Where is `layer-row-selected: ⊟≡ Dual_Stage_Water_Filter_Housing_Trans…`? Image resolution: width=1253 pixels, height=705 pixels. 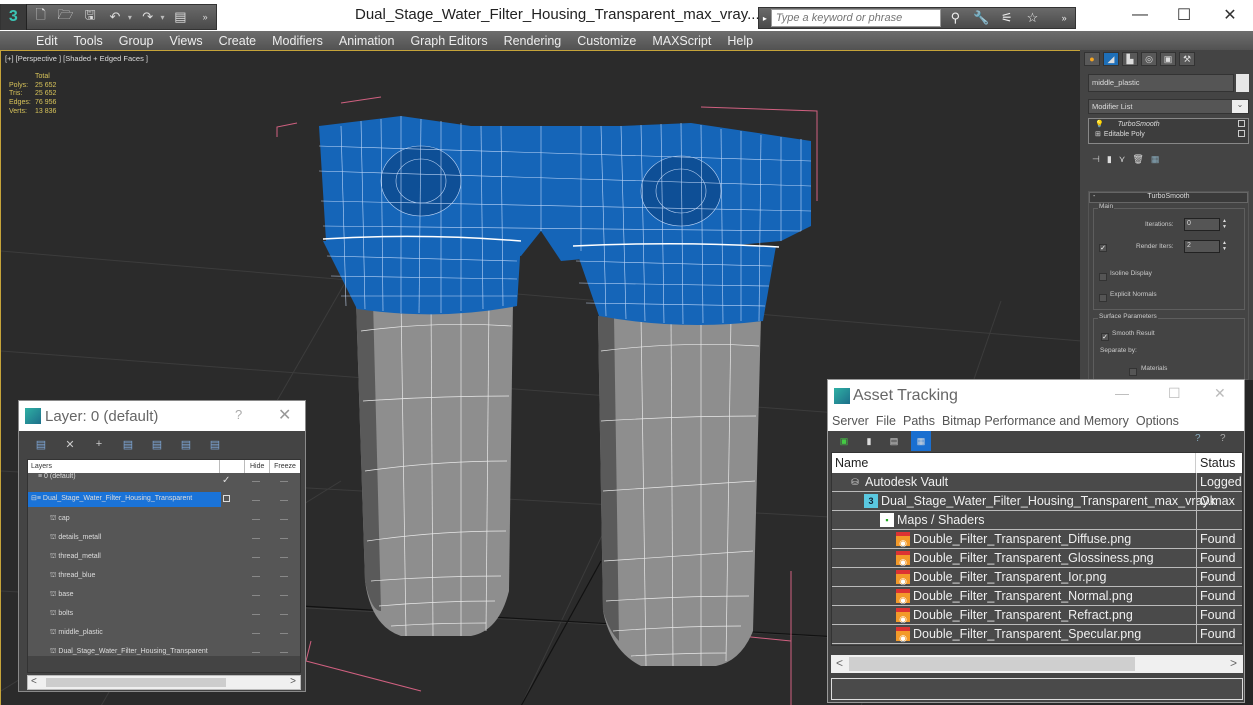
layer-row-selected: ⊟≡ Dual_Stage_Water_Filter_Housing_Trans… is located at coordinates (164, 501).